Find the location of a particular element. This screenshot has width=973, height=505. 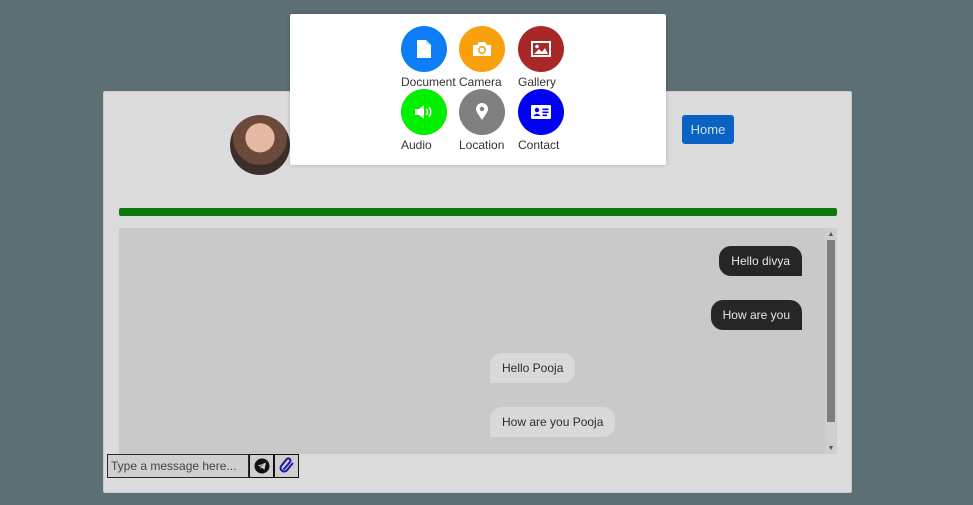

avatar is located at coordinates (260, 145).